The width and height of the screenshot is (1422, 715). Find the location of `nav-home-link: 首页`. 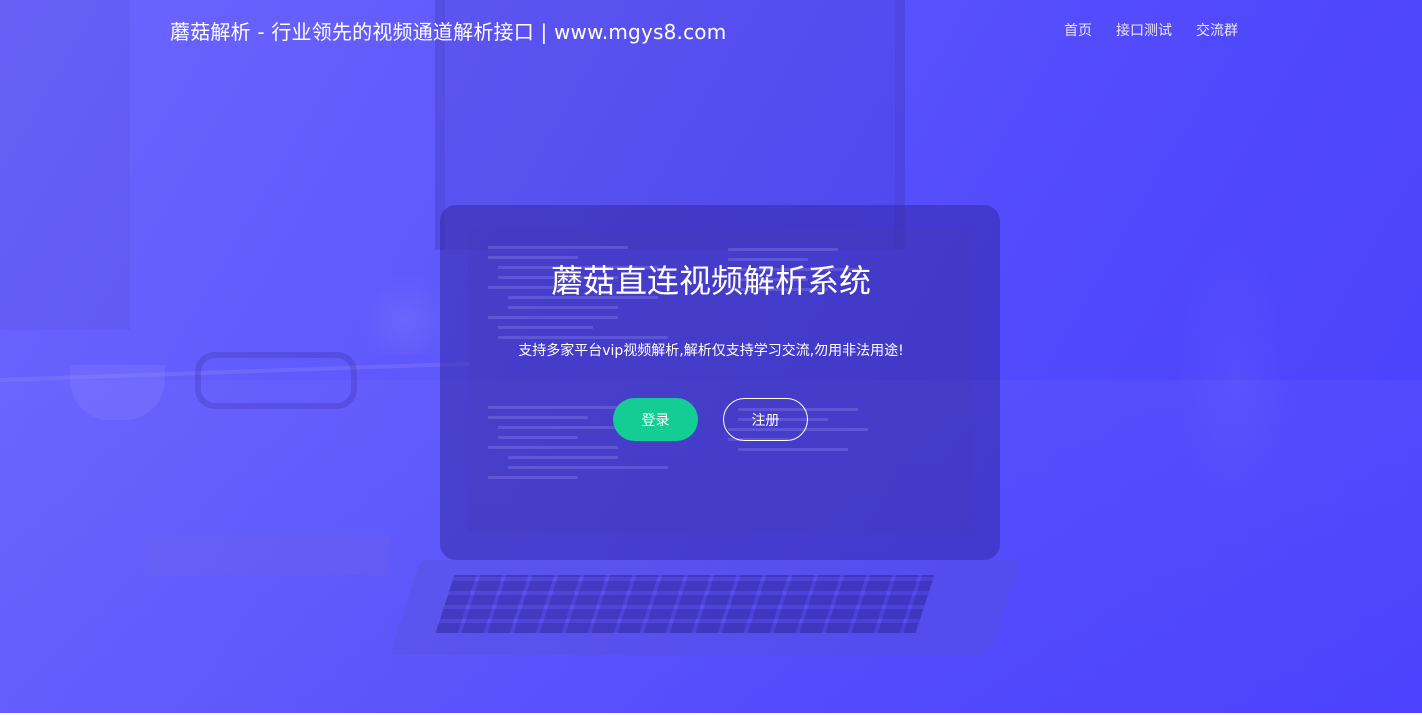

nav-home-link: 首页 is located at coordinates (1078, 30).